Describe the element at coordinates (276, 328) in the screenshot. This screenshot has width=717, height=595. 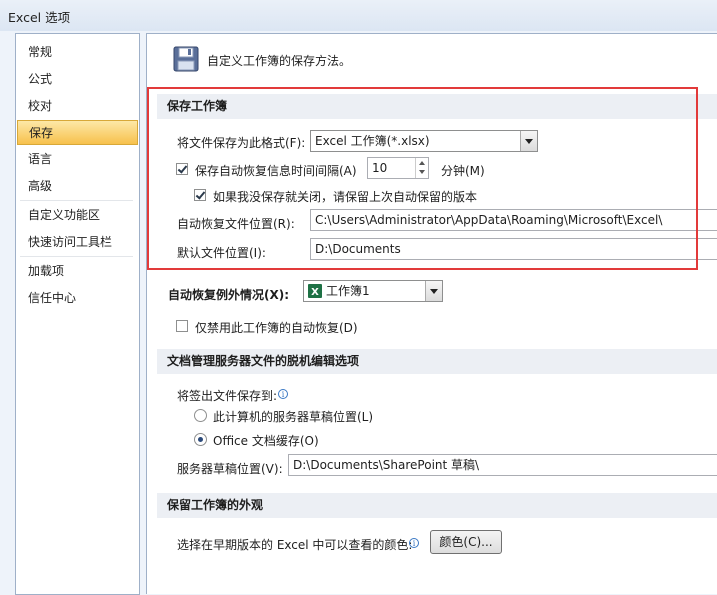
I see `disable-autorecover-label: 仅禁用此工作簿的自动恢复(D)` at that location.